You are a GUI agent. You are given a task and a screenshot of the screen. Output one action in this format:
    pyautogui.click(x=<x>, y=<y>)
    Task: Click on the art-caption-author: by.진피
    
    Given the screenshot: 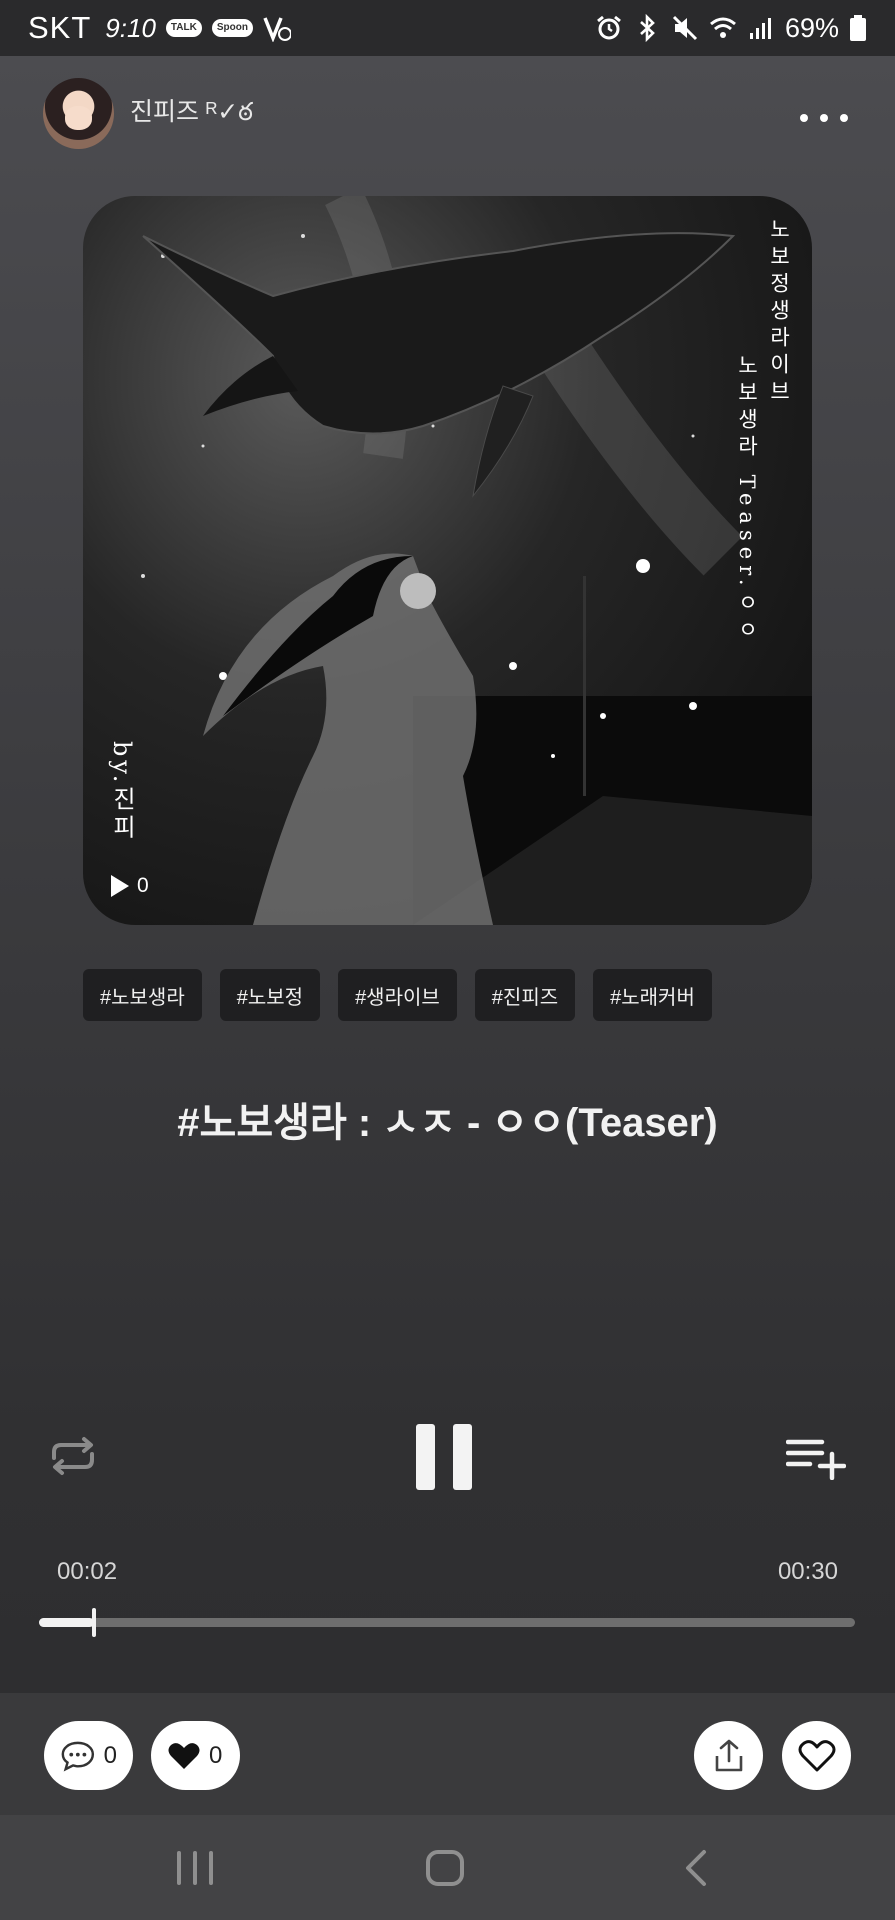 What is the action you would take?
    pyautogui.click(x=122, y=792)
    